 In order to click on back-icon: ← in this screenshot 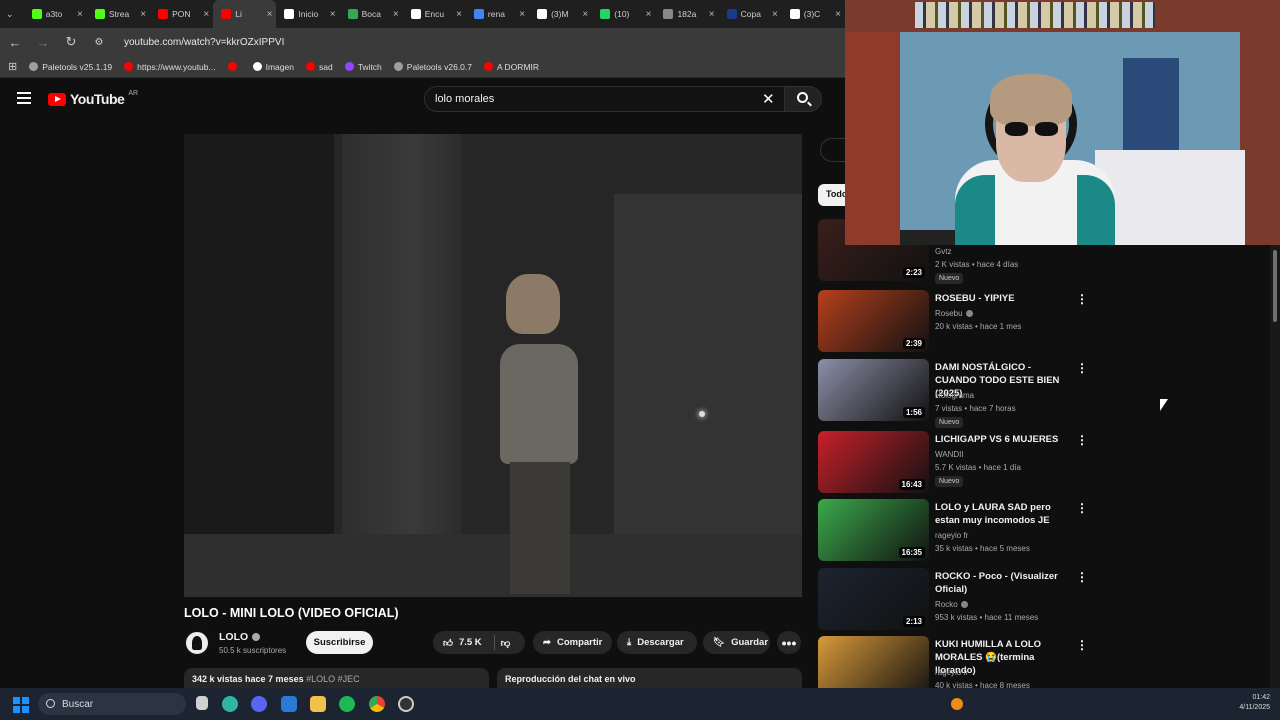, I will do `click(15, 42)`.